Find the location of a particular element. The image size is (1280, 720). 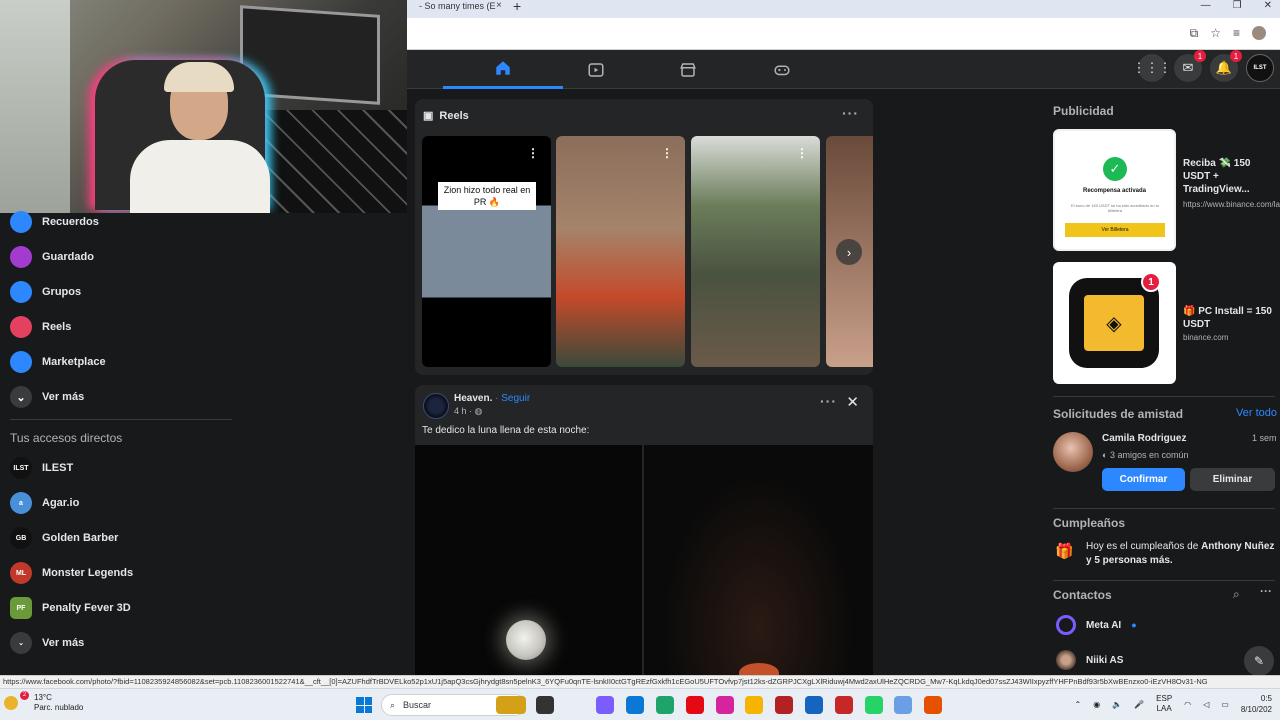

notifications-badge: 1 is located at coordinates (1236, 56).